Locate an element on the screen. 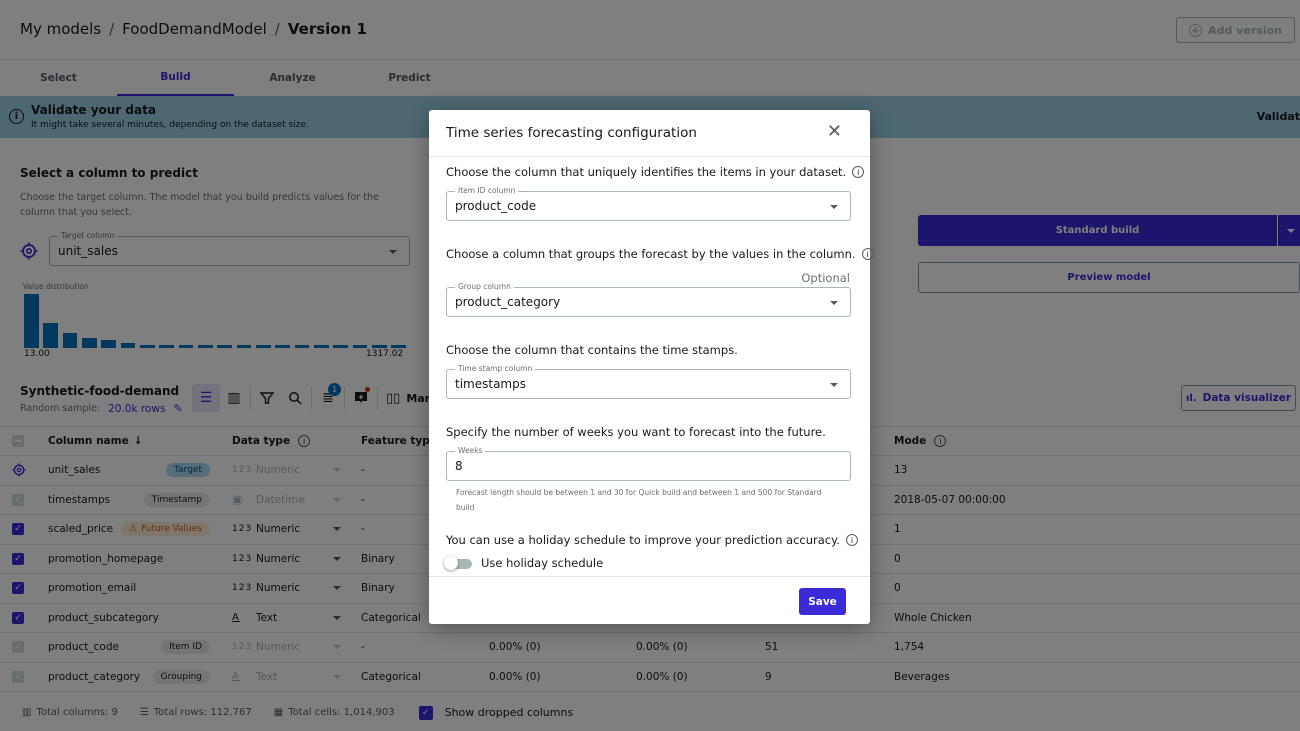  item-id-column-select: Item ID column product_code is located at coordinates (648, 203).